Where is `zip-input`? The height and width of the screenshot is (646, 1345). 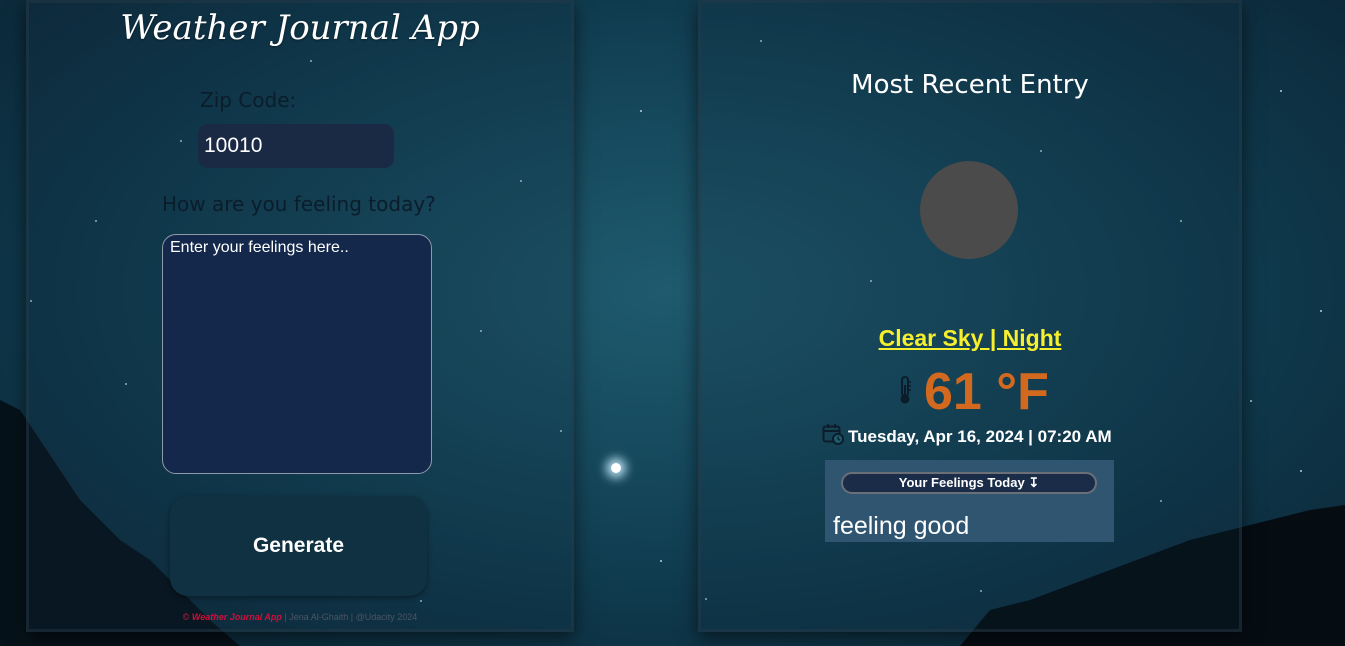
zip-input is located at coordinates (296, 146).